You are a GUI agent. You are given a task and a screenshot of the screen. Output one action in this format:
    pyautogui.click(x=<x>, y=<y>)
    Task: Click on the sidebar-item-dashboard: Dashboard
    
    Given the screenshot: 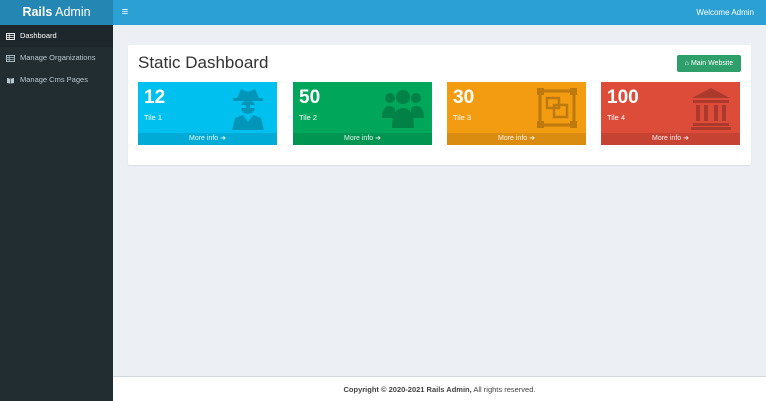 What is the action you would take?
    pyautogui.click(x=56, y=36)
    